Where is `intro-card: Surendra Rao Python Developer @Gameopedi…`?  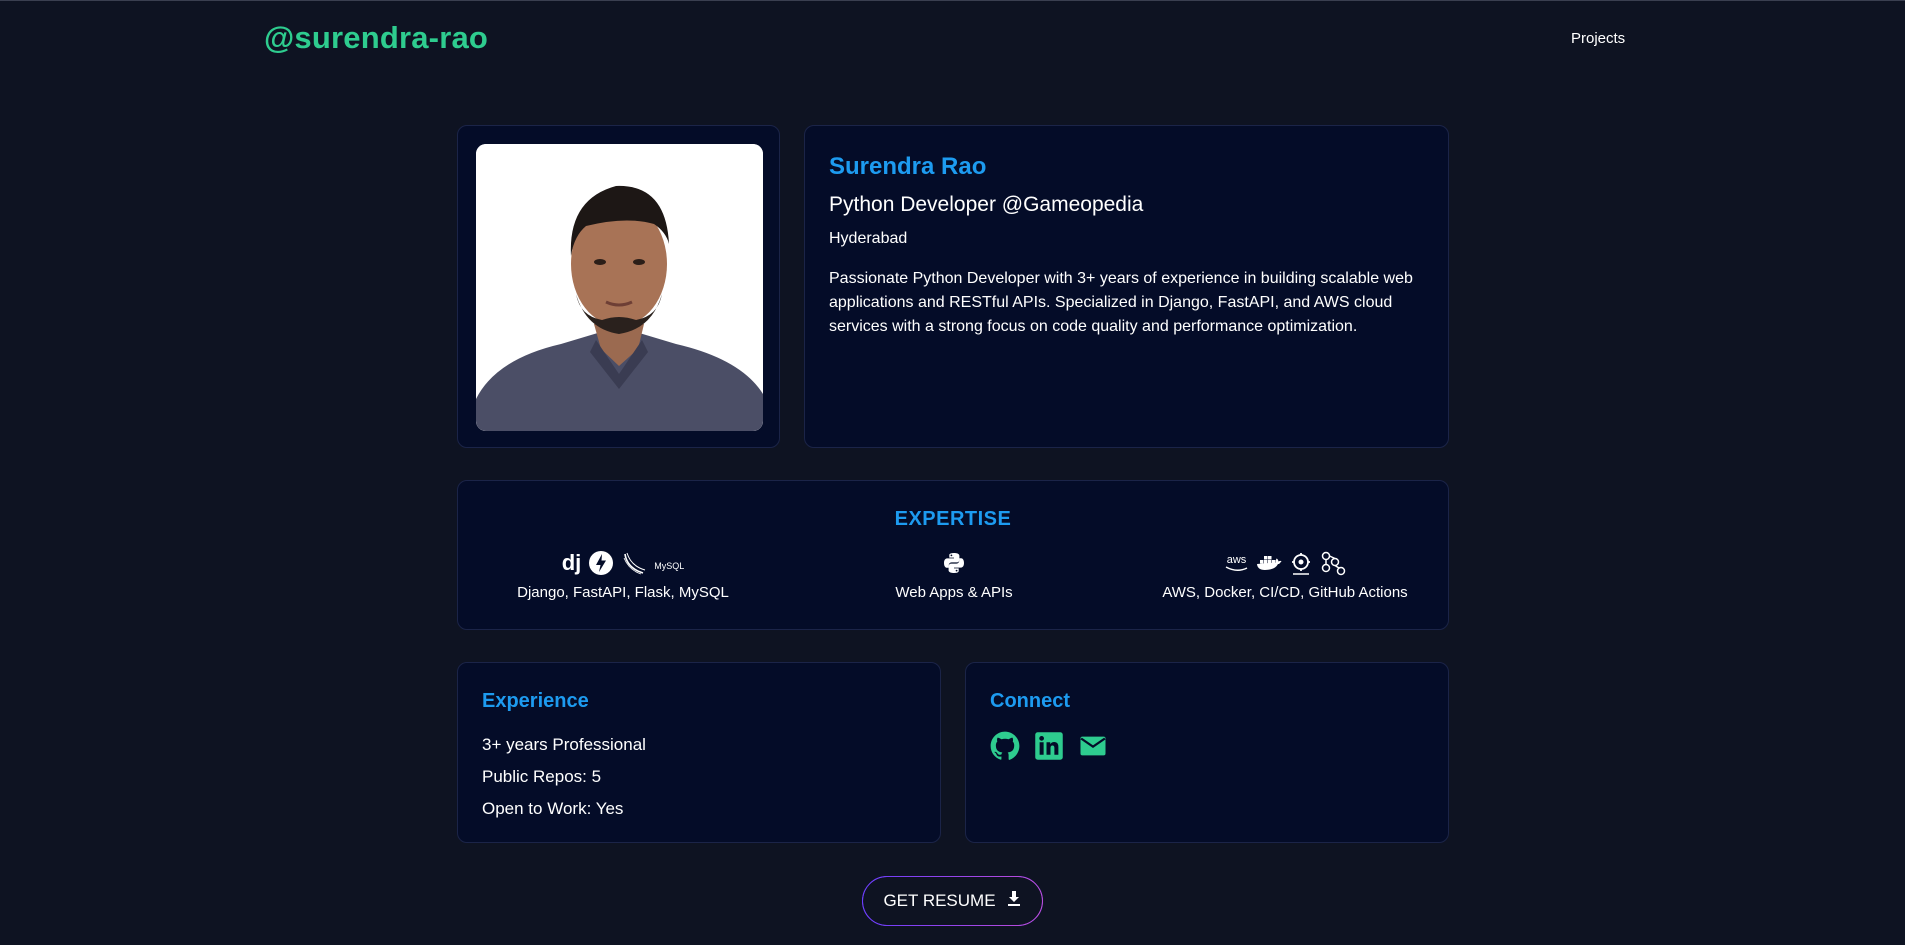
intro-card: Surendra Rao Python Developer @Gameopedi… is located at coordinates (1126, 286).